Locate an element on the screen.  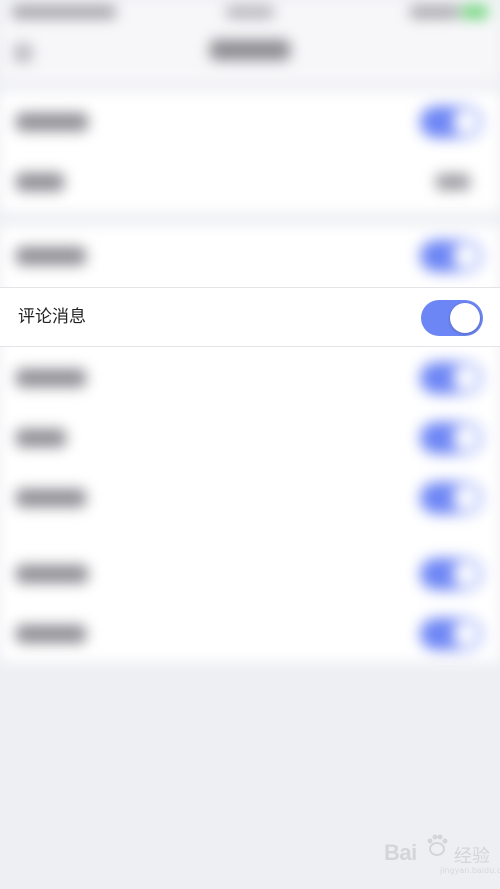
setting-value is located at coordinates (453, 182).